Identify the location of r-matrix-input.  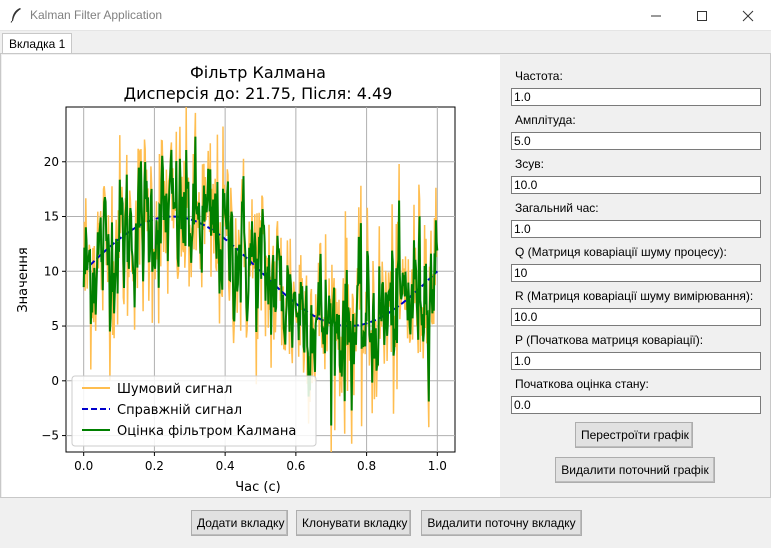
(636, 317).